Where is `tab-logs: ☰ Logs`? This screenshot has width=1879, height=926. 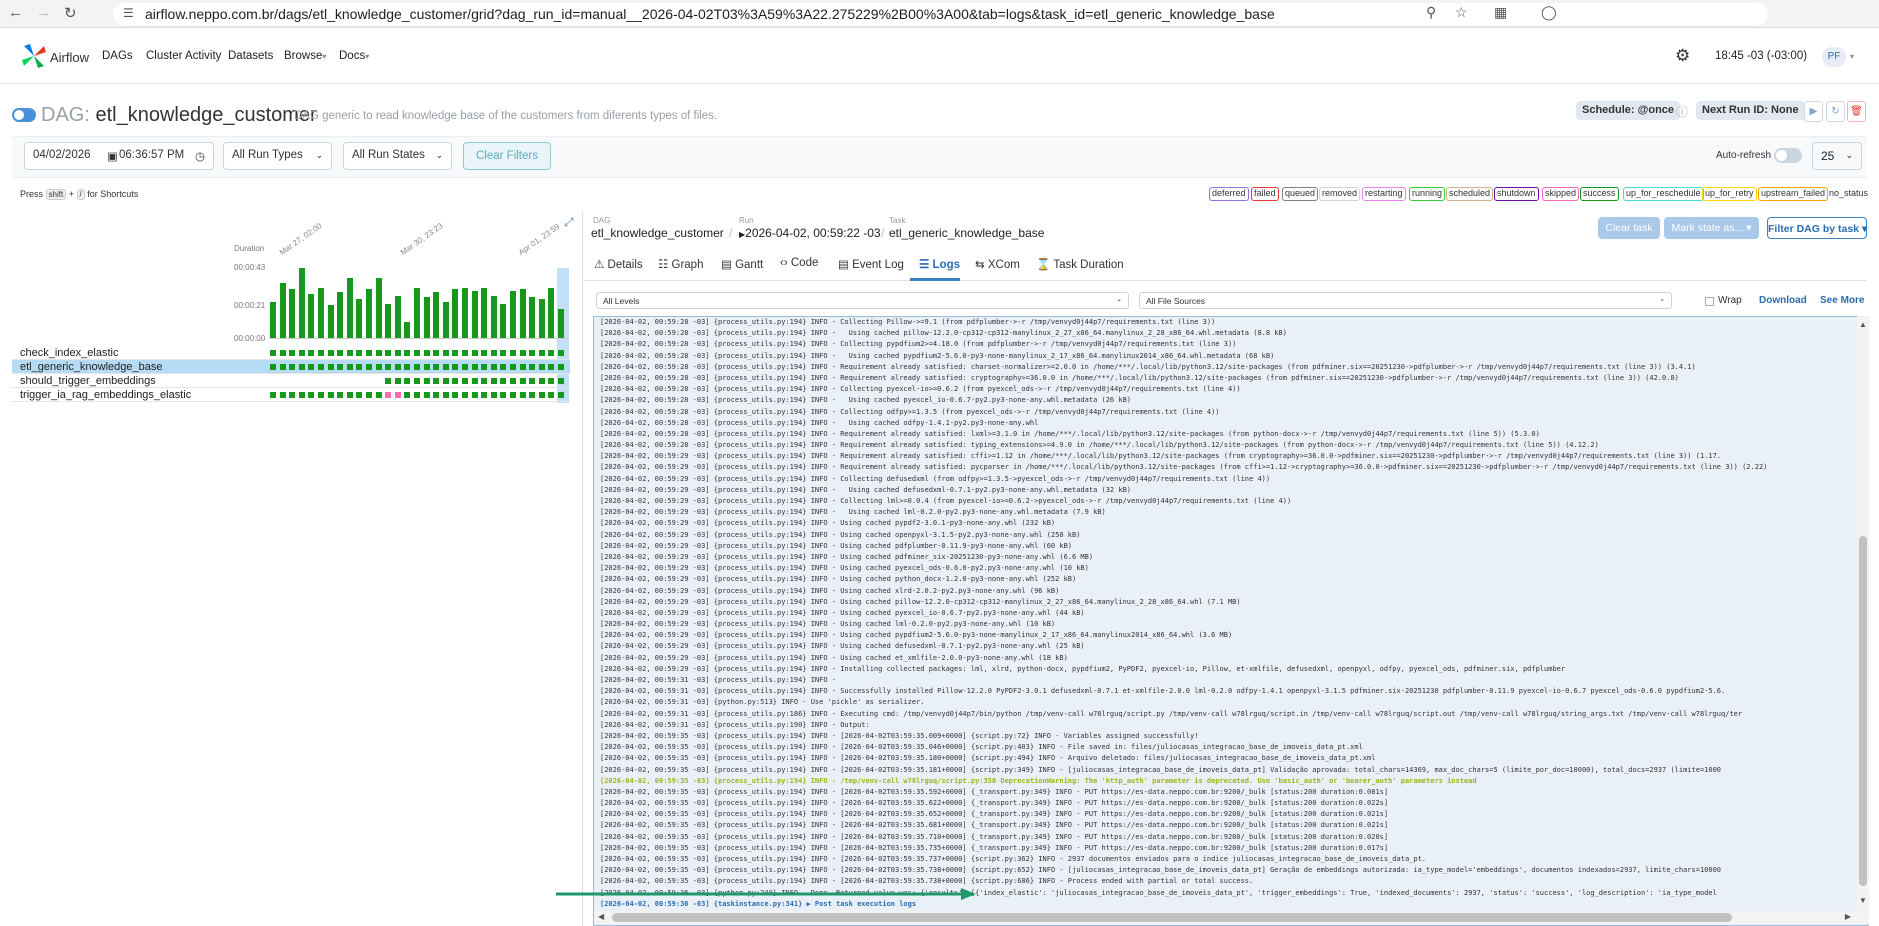
tab-logs: ☰ Logs is located at coordinates (939, 264).